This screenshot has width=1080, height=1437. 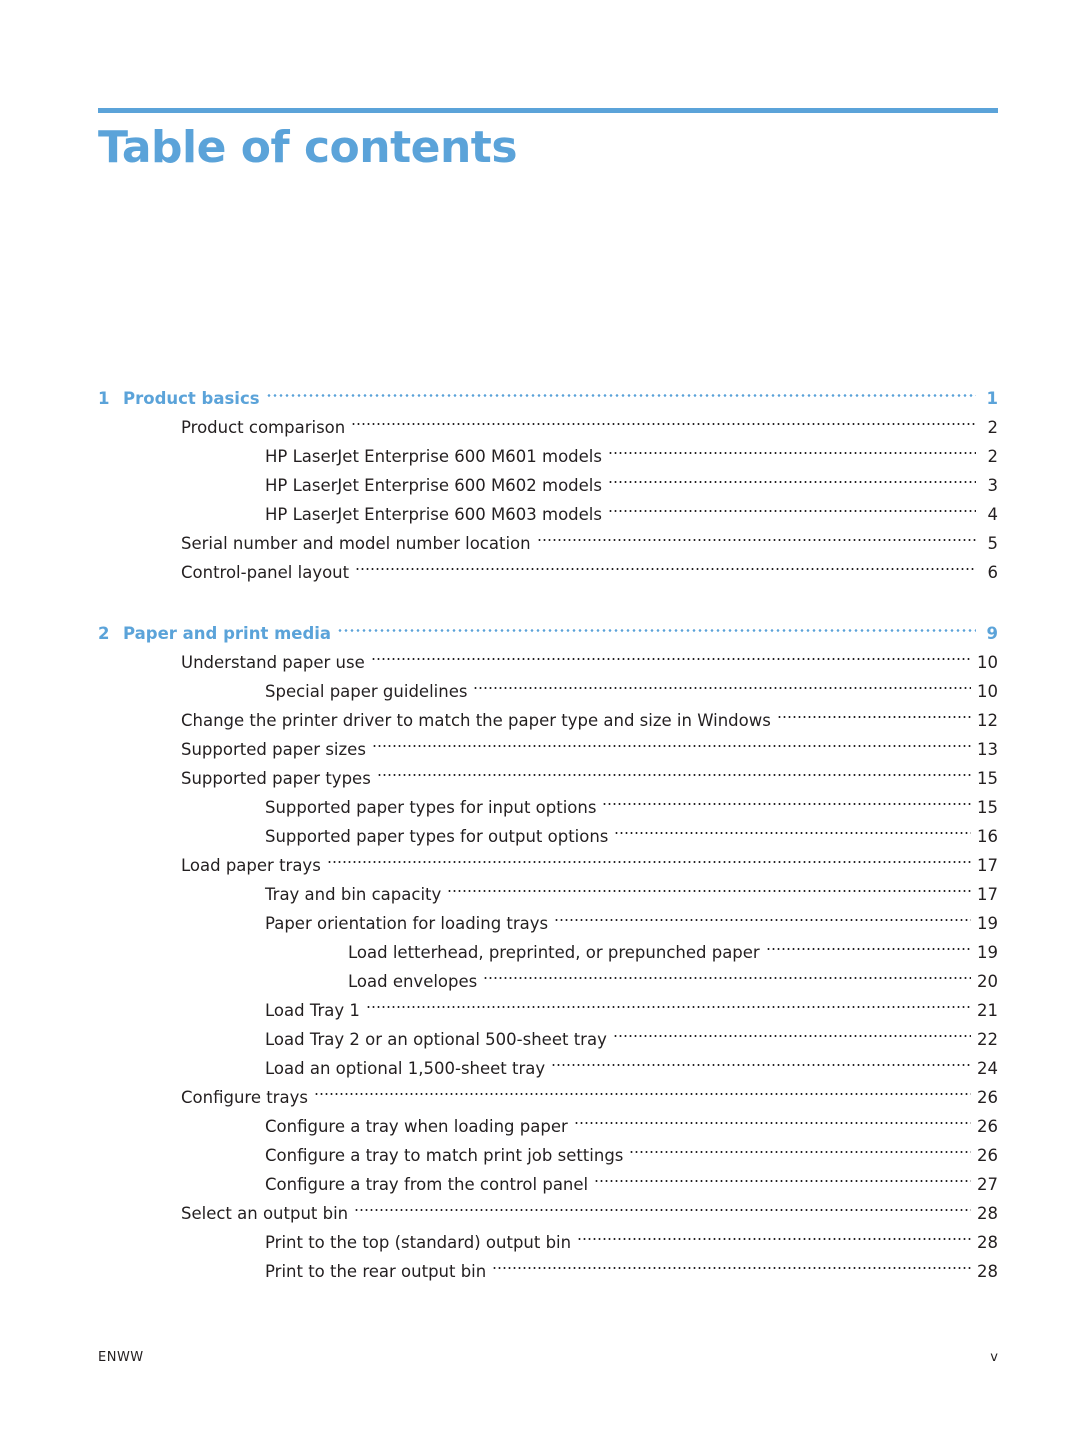 What do you see at coordinates (308, 147) in the screenshot?
I see `page-title: Table of contents` at bounding box center [308, 147].